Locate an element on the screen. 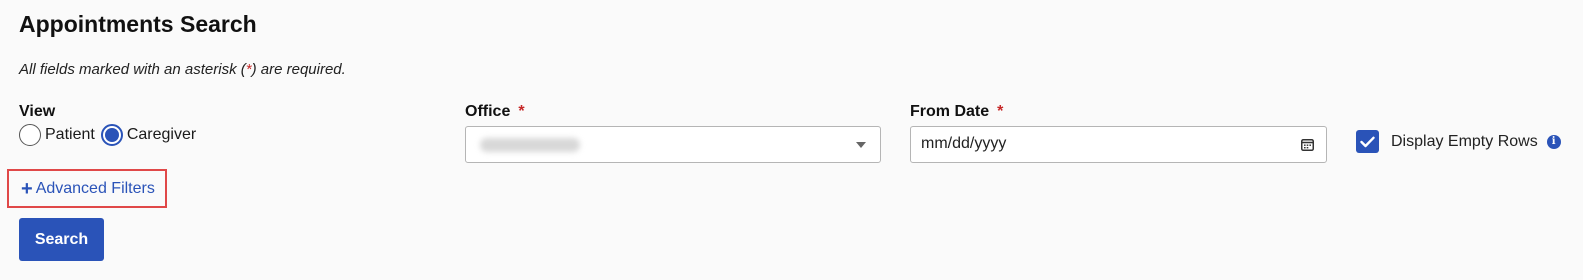 This screenshot has height=280, width=1583. from-date-label: From Date * is located at coordinates (956, 112).